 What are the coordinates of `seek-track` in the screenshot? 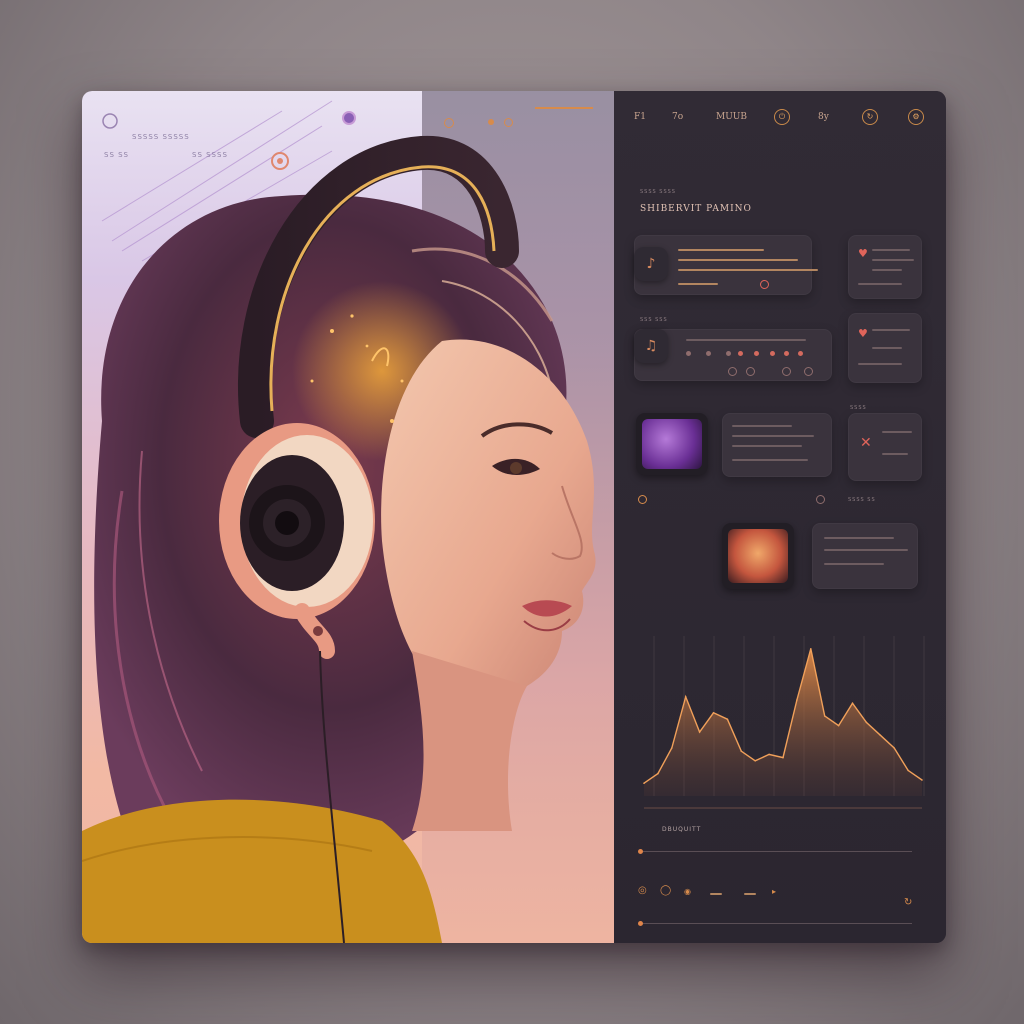 It's located at (776, 851).